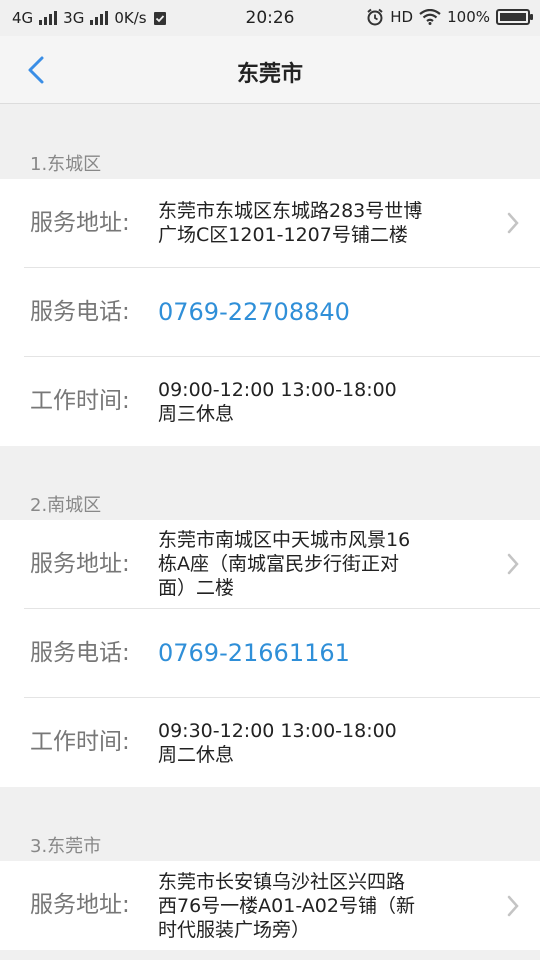  I want to click on status-right: HD 100%, so click(449, 17).